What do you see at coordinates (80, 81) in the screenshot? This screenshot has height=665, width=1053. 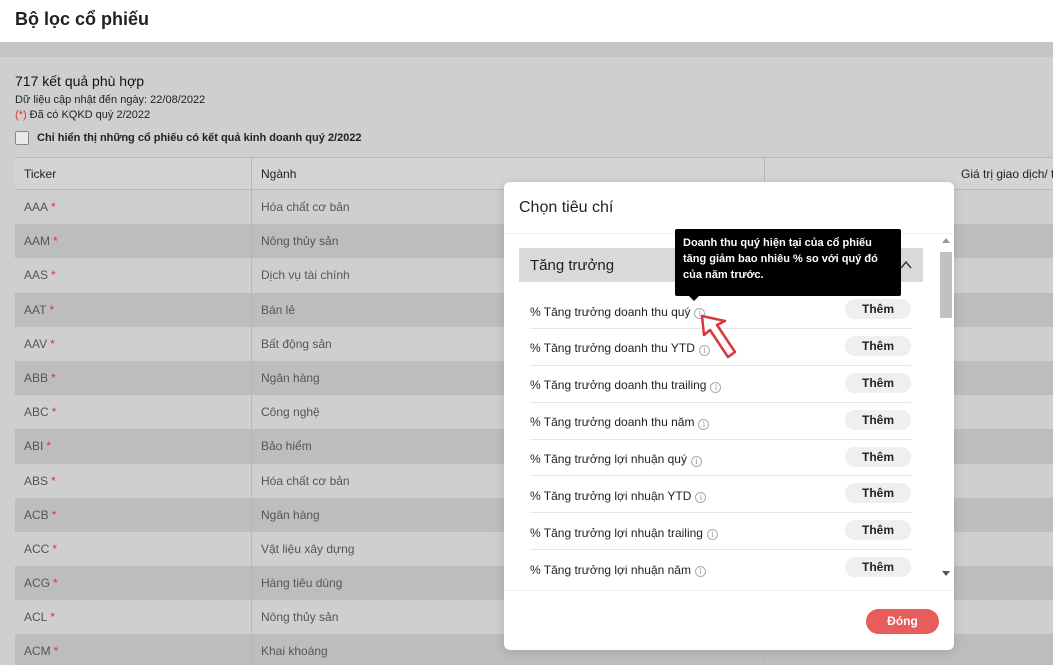 I see `result-count: 717 kết quả phù hợp` at bounding box center [80, 81].